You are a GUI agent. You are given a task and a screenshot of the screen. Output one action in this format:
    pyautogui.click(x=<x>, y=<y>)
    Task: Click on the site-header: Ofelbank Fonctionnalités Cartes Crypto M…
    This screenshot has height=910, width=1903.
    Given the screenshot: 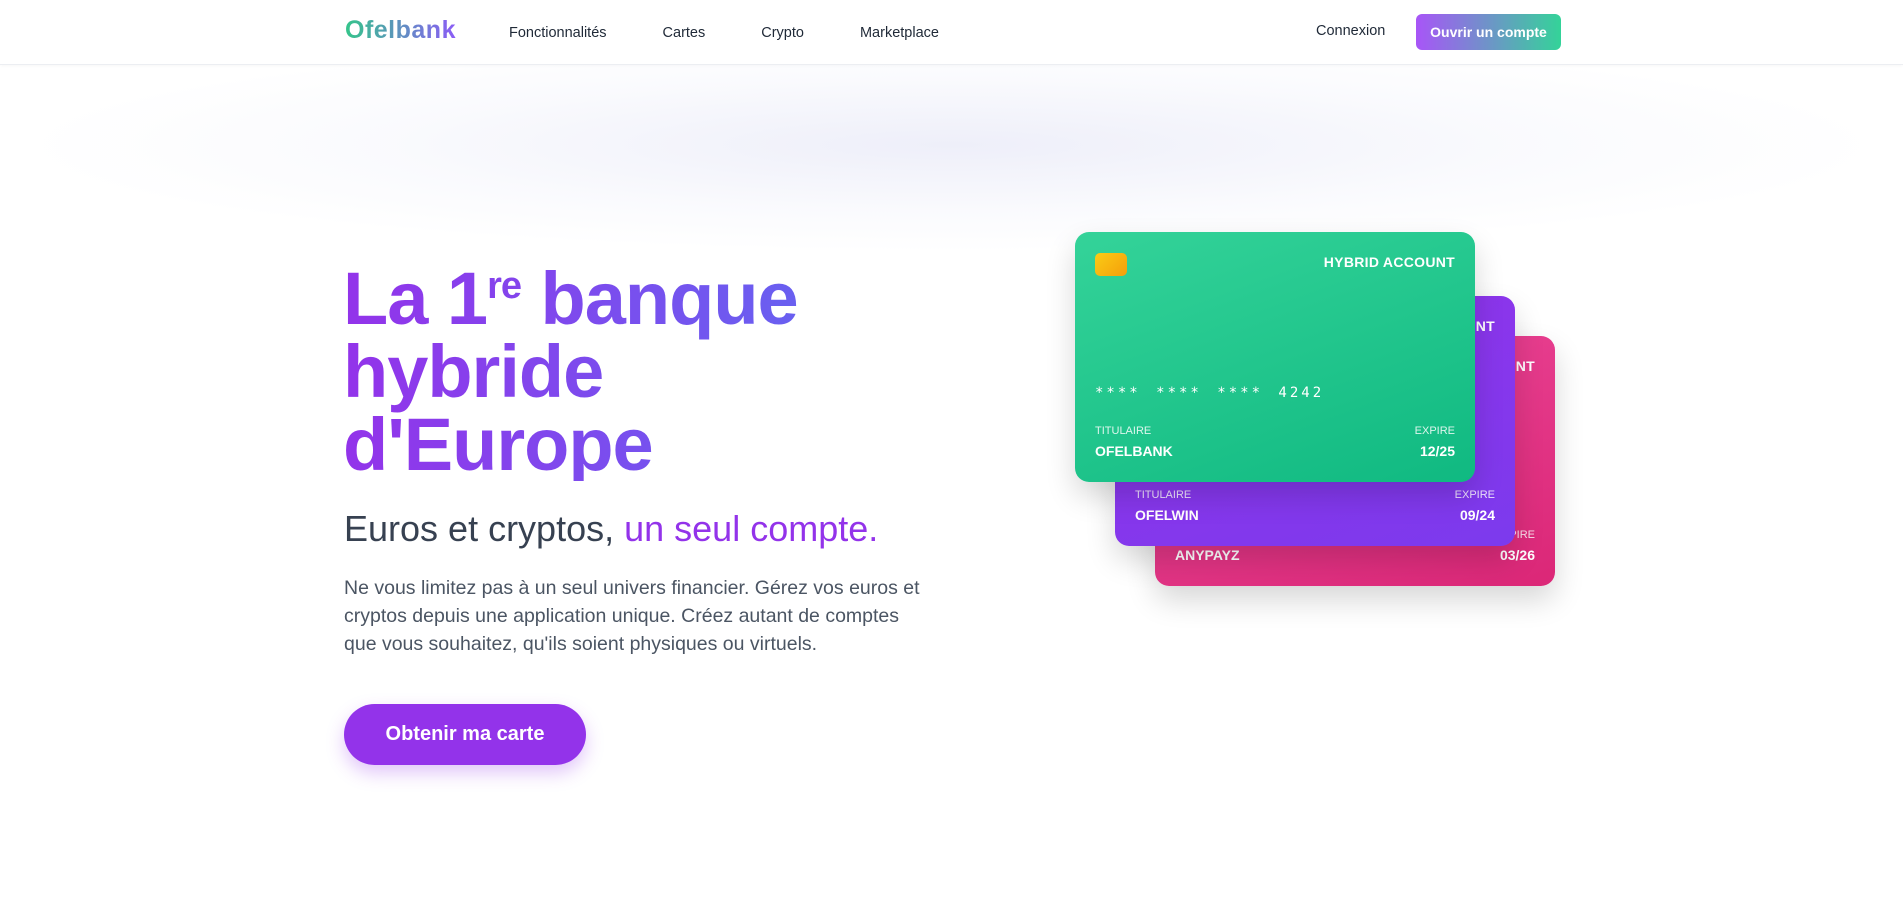 What is the action you would take?
    pyautogui.click(x=951, y=32)
    